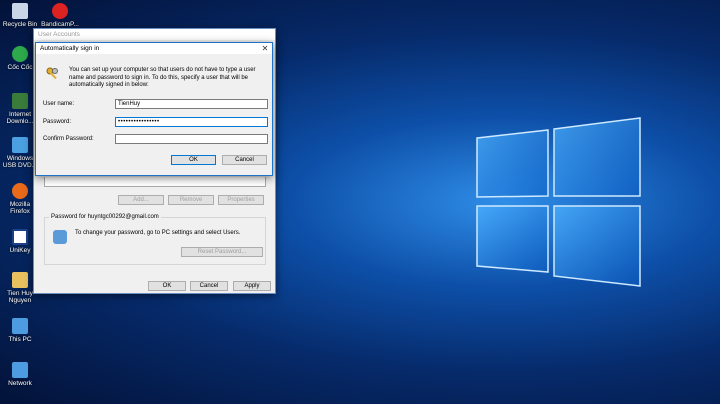 This screenshot has height=404, width=720. What do you see at coordinates (20, 208) in the screenshot?
I see `desktop-icon-label: Mozilla Firefox` at bounding box center [20, 208].